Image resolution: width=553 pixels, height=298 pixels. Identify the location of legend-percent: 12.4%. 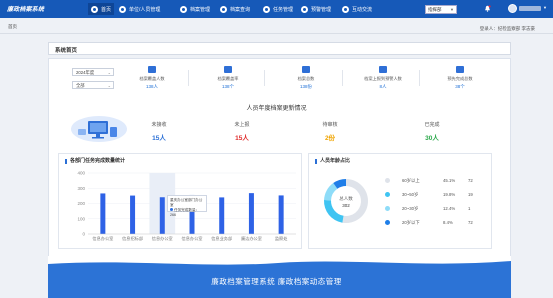
(449, 208).